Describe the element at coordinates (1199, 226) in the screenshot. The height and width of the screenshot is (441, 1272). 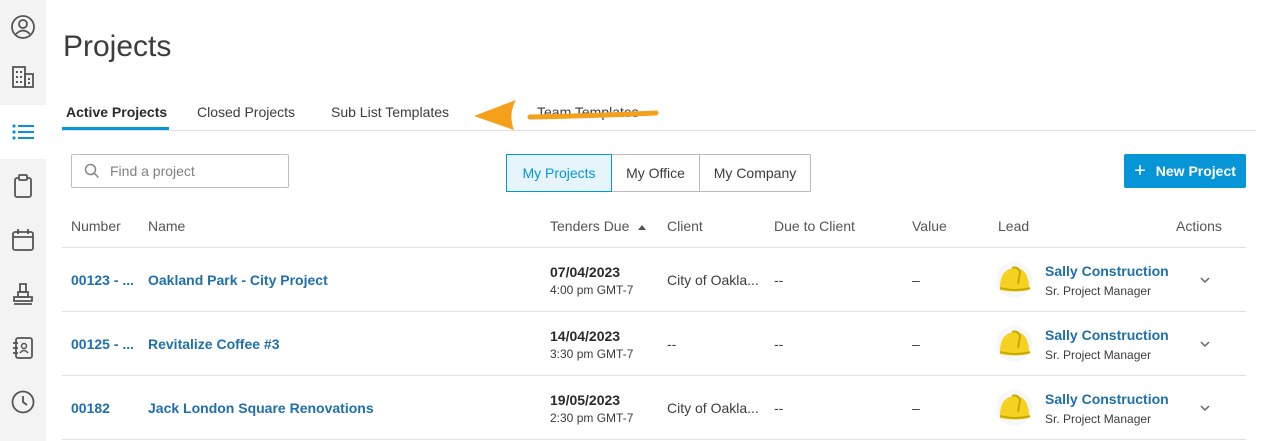
I see `column-header-actions: Actions` at that location.